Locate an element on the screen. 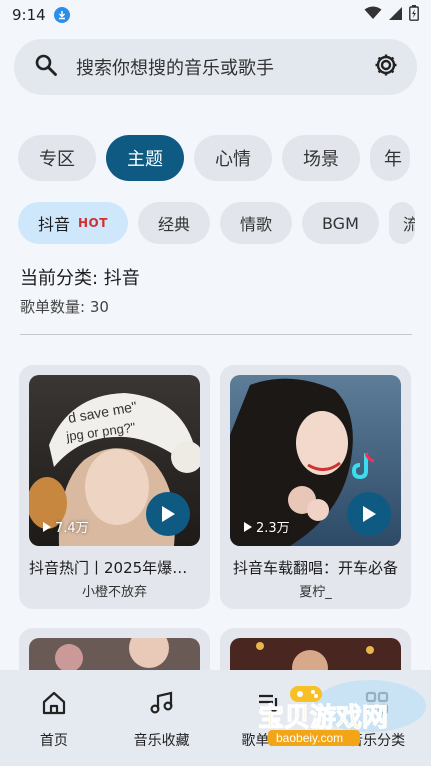 This screenshot has height=766, width=431. subcategory-chip-bgm: BGM is located at coordinates (340, 223).